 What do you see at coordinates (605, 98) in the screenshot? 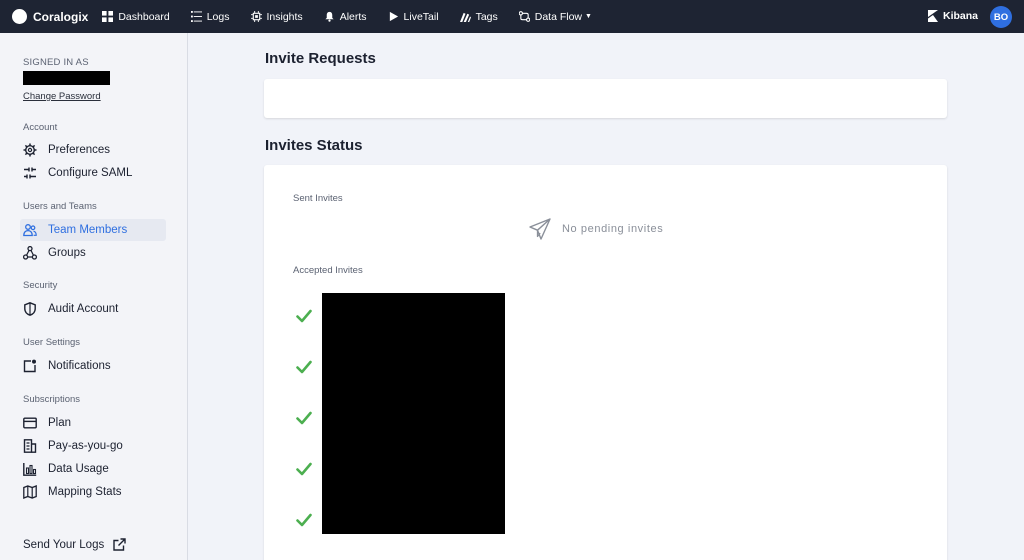
I see `invite-requests-card` at bounding box center [605, 98].